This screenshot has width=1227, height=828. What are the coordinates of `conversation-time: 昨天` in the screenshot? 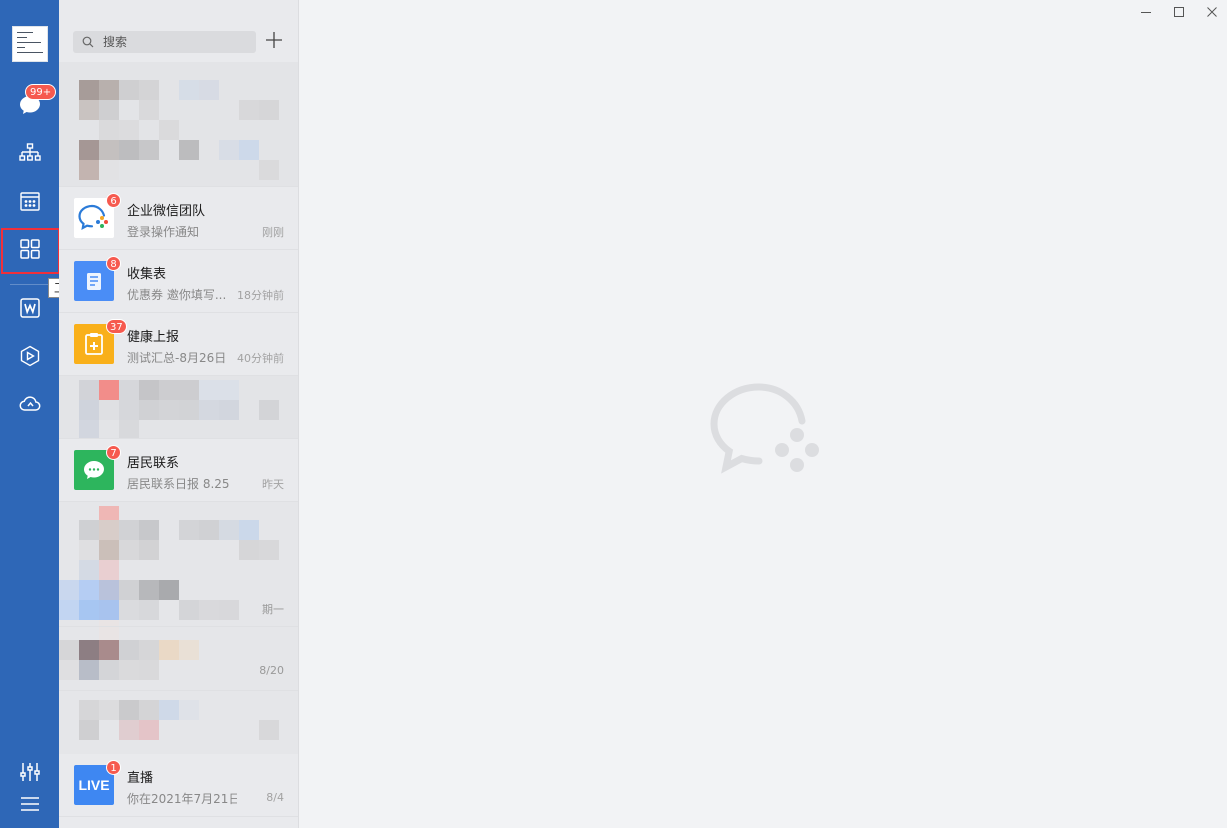 It's located at (273, 484).